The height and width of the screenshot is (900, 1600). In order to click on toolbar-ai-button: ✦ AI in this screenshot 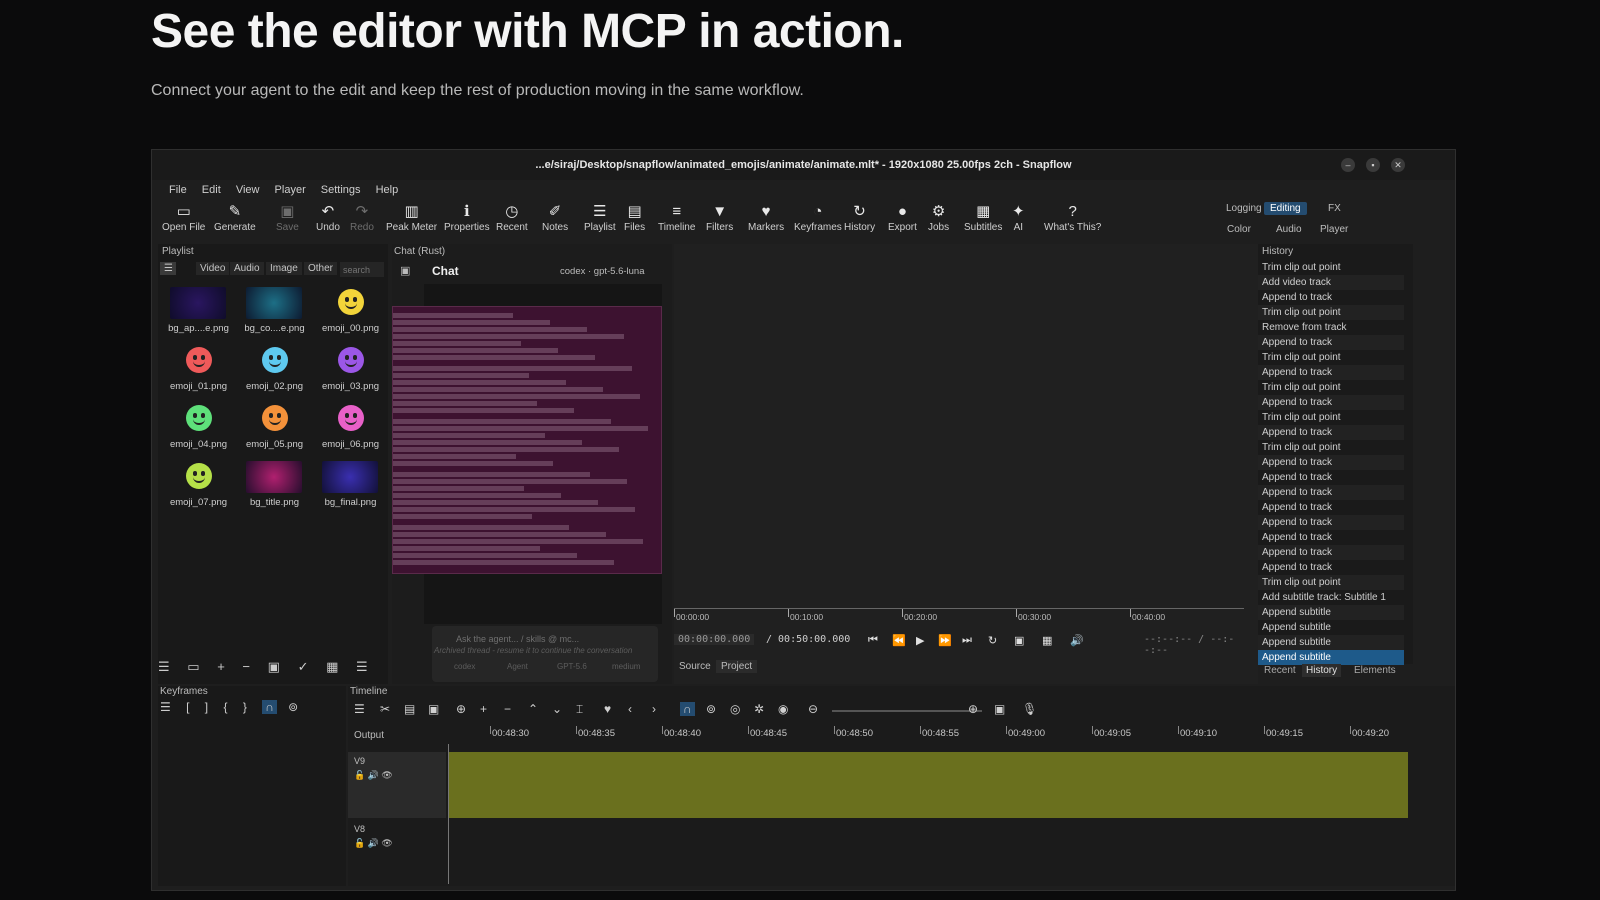, I will do `click(1018, 217)`.